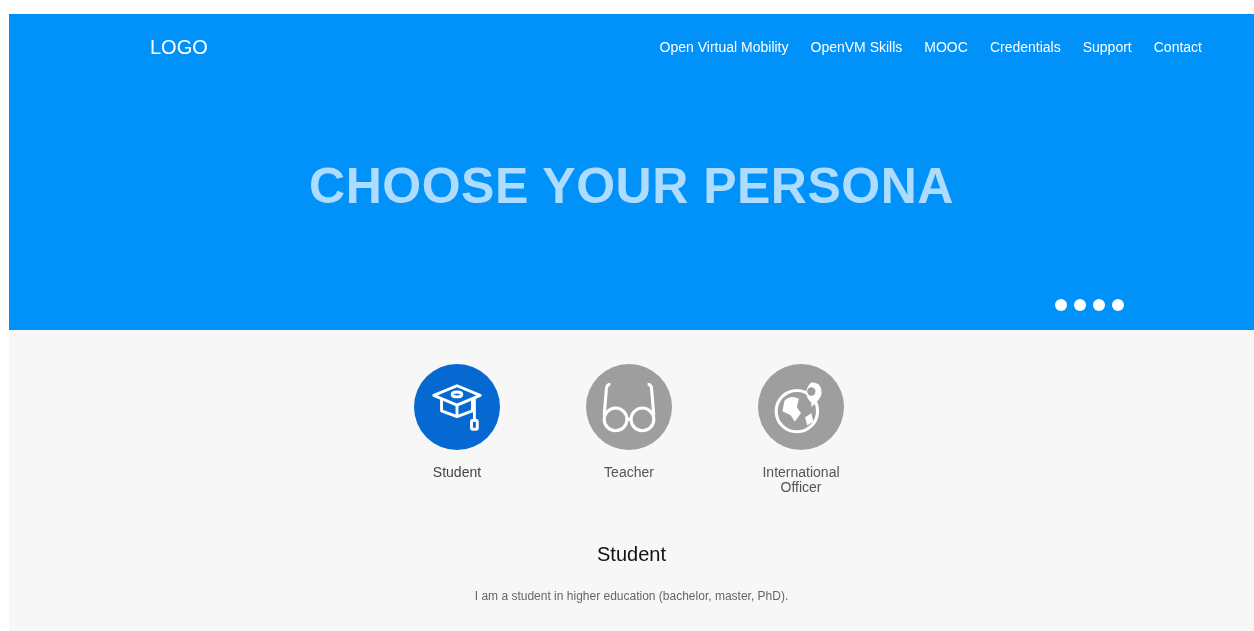 The image size is (1254, 631). What do you see at coordinates (1177, 47) in the screenshot?
I see `nav-link: Contact` at bounding box center [1177, 47].